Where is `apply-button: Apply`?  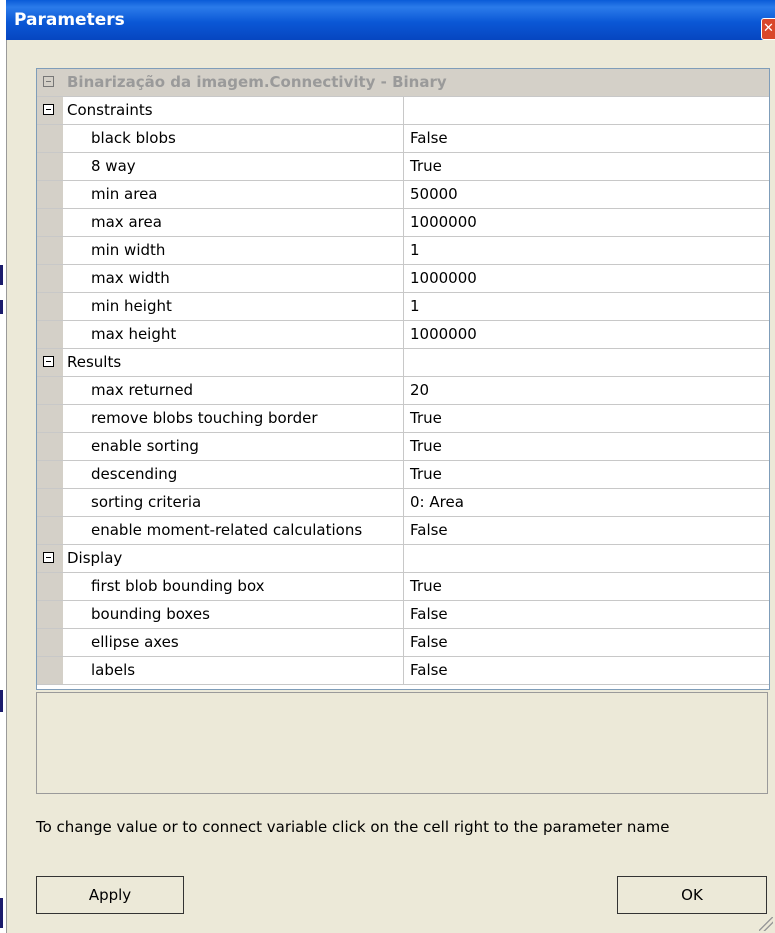 apply-button: Apply is located at coordinates (110, 895).